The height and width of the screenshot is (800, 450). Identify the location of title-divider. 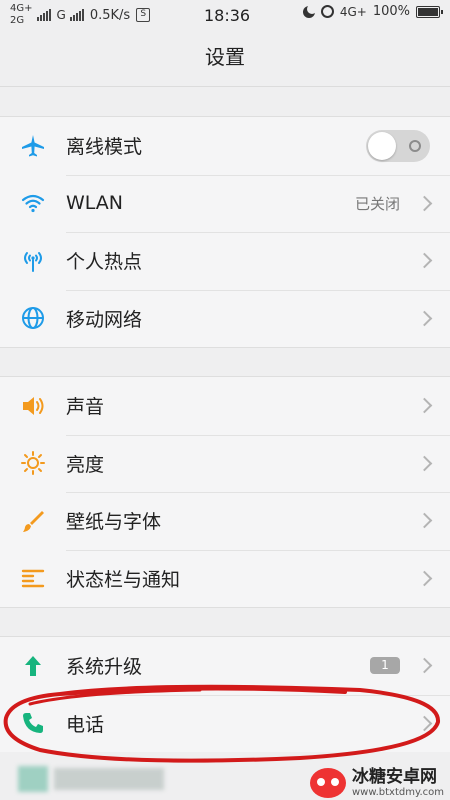
(225, 86).